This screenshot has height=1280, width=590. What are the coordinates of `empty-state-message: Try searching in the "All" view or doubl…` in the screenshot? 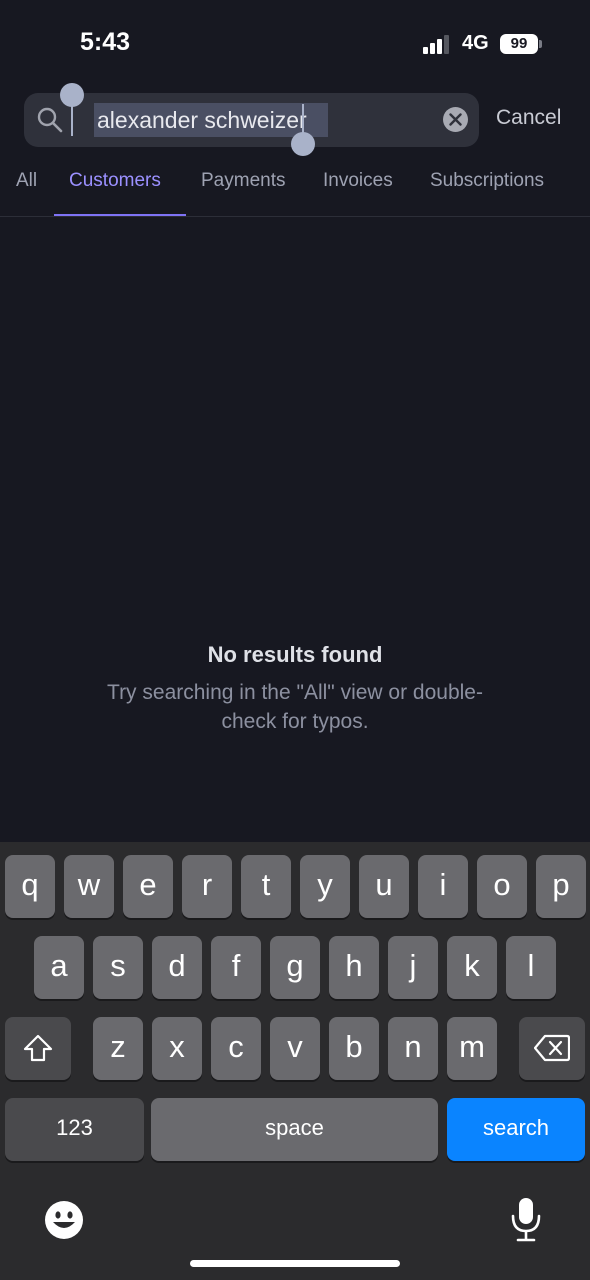 It's located at (295, 707).